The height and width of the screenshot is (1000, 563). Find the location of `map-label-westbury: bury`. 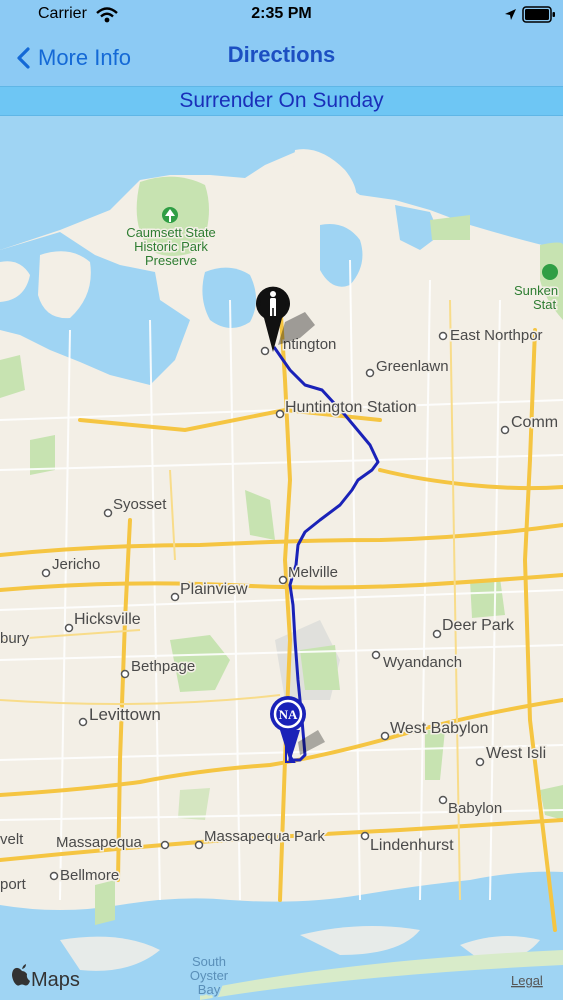

map-label-westbury: bury is located at coordinates (15, 638).